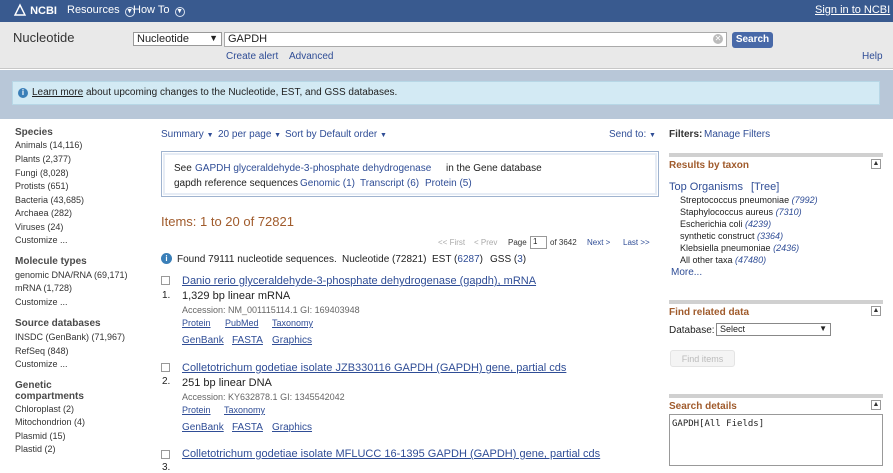  Describe the element at coordinates (776, 163) in the screenshot. I see `taxon-box-header: Results by taxon ▲` at that location.